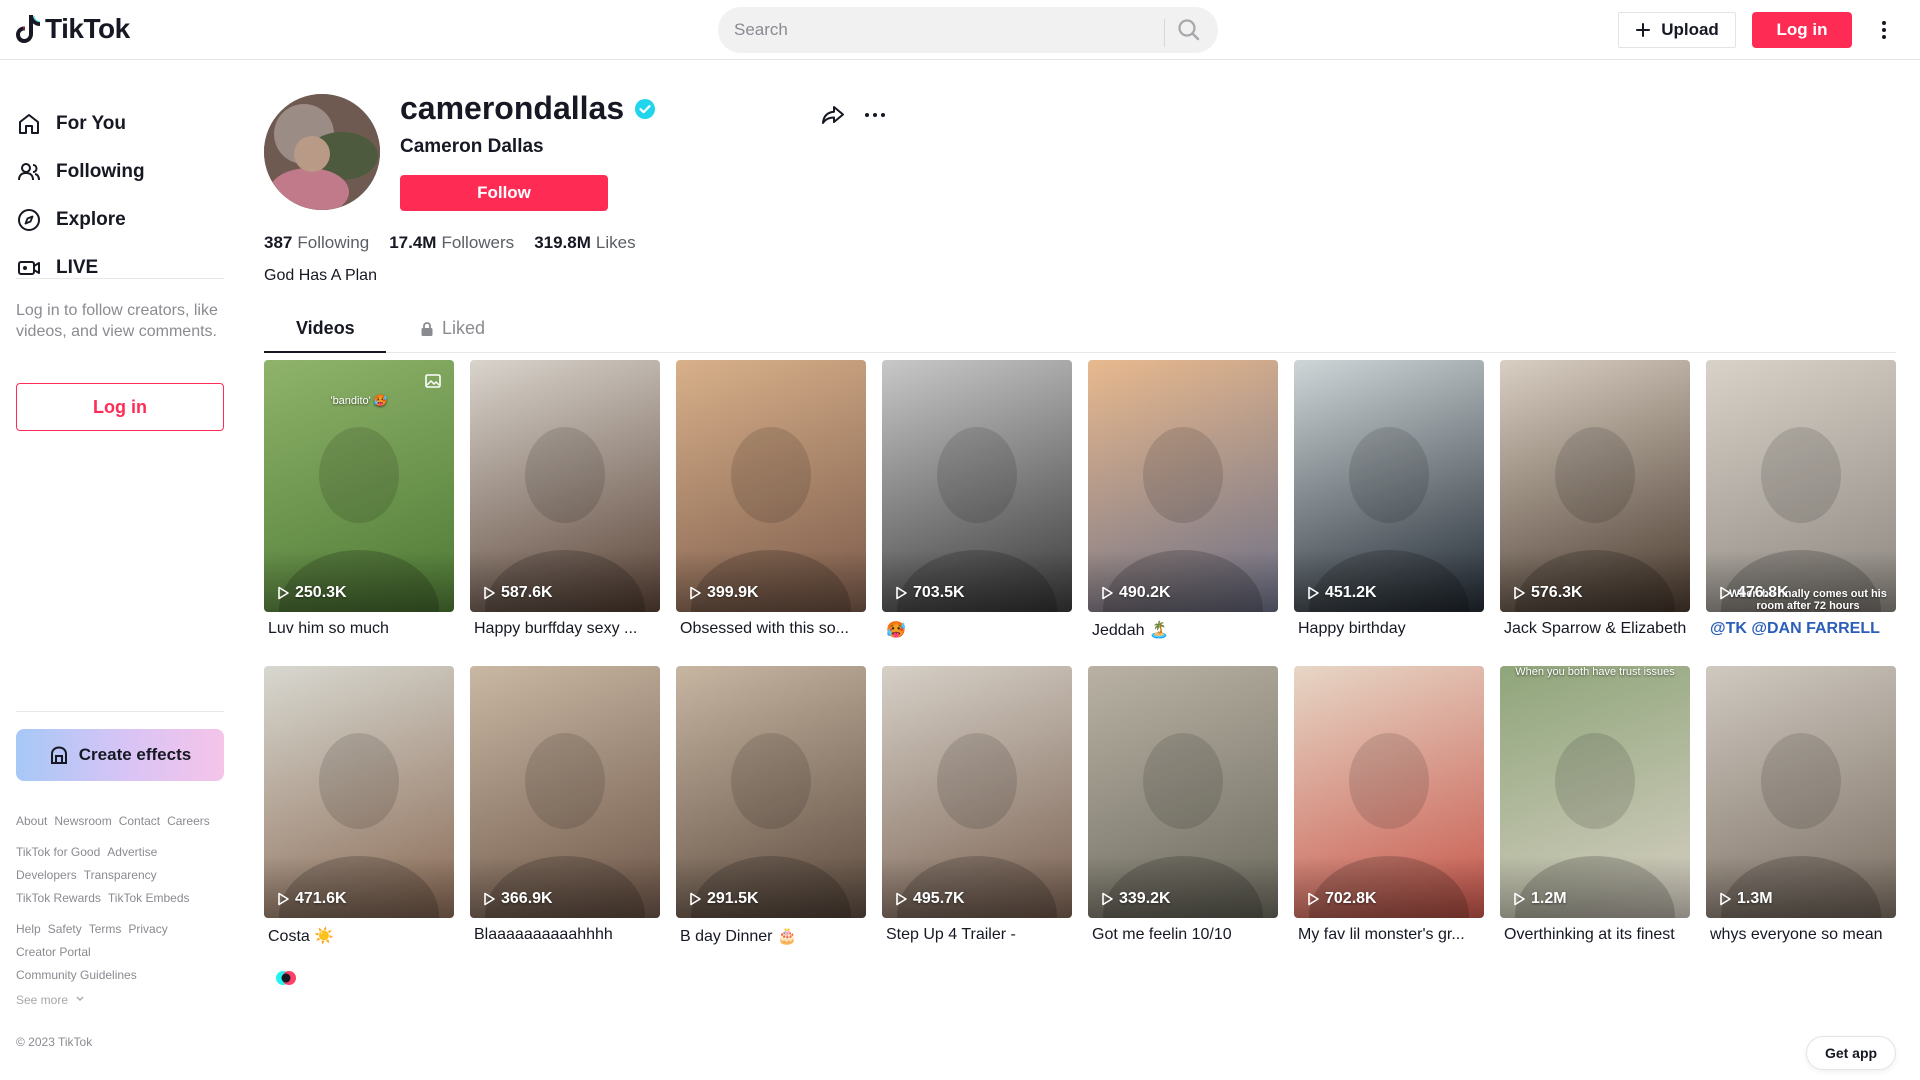 This screenshot has width=1920, height=1080. Describe the element at coordinates (565, 792) in the screenshot. I see `video-thumbnail: 366.9K` at that location.